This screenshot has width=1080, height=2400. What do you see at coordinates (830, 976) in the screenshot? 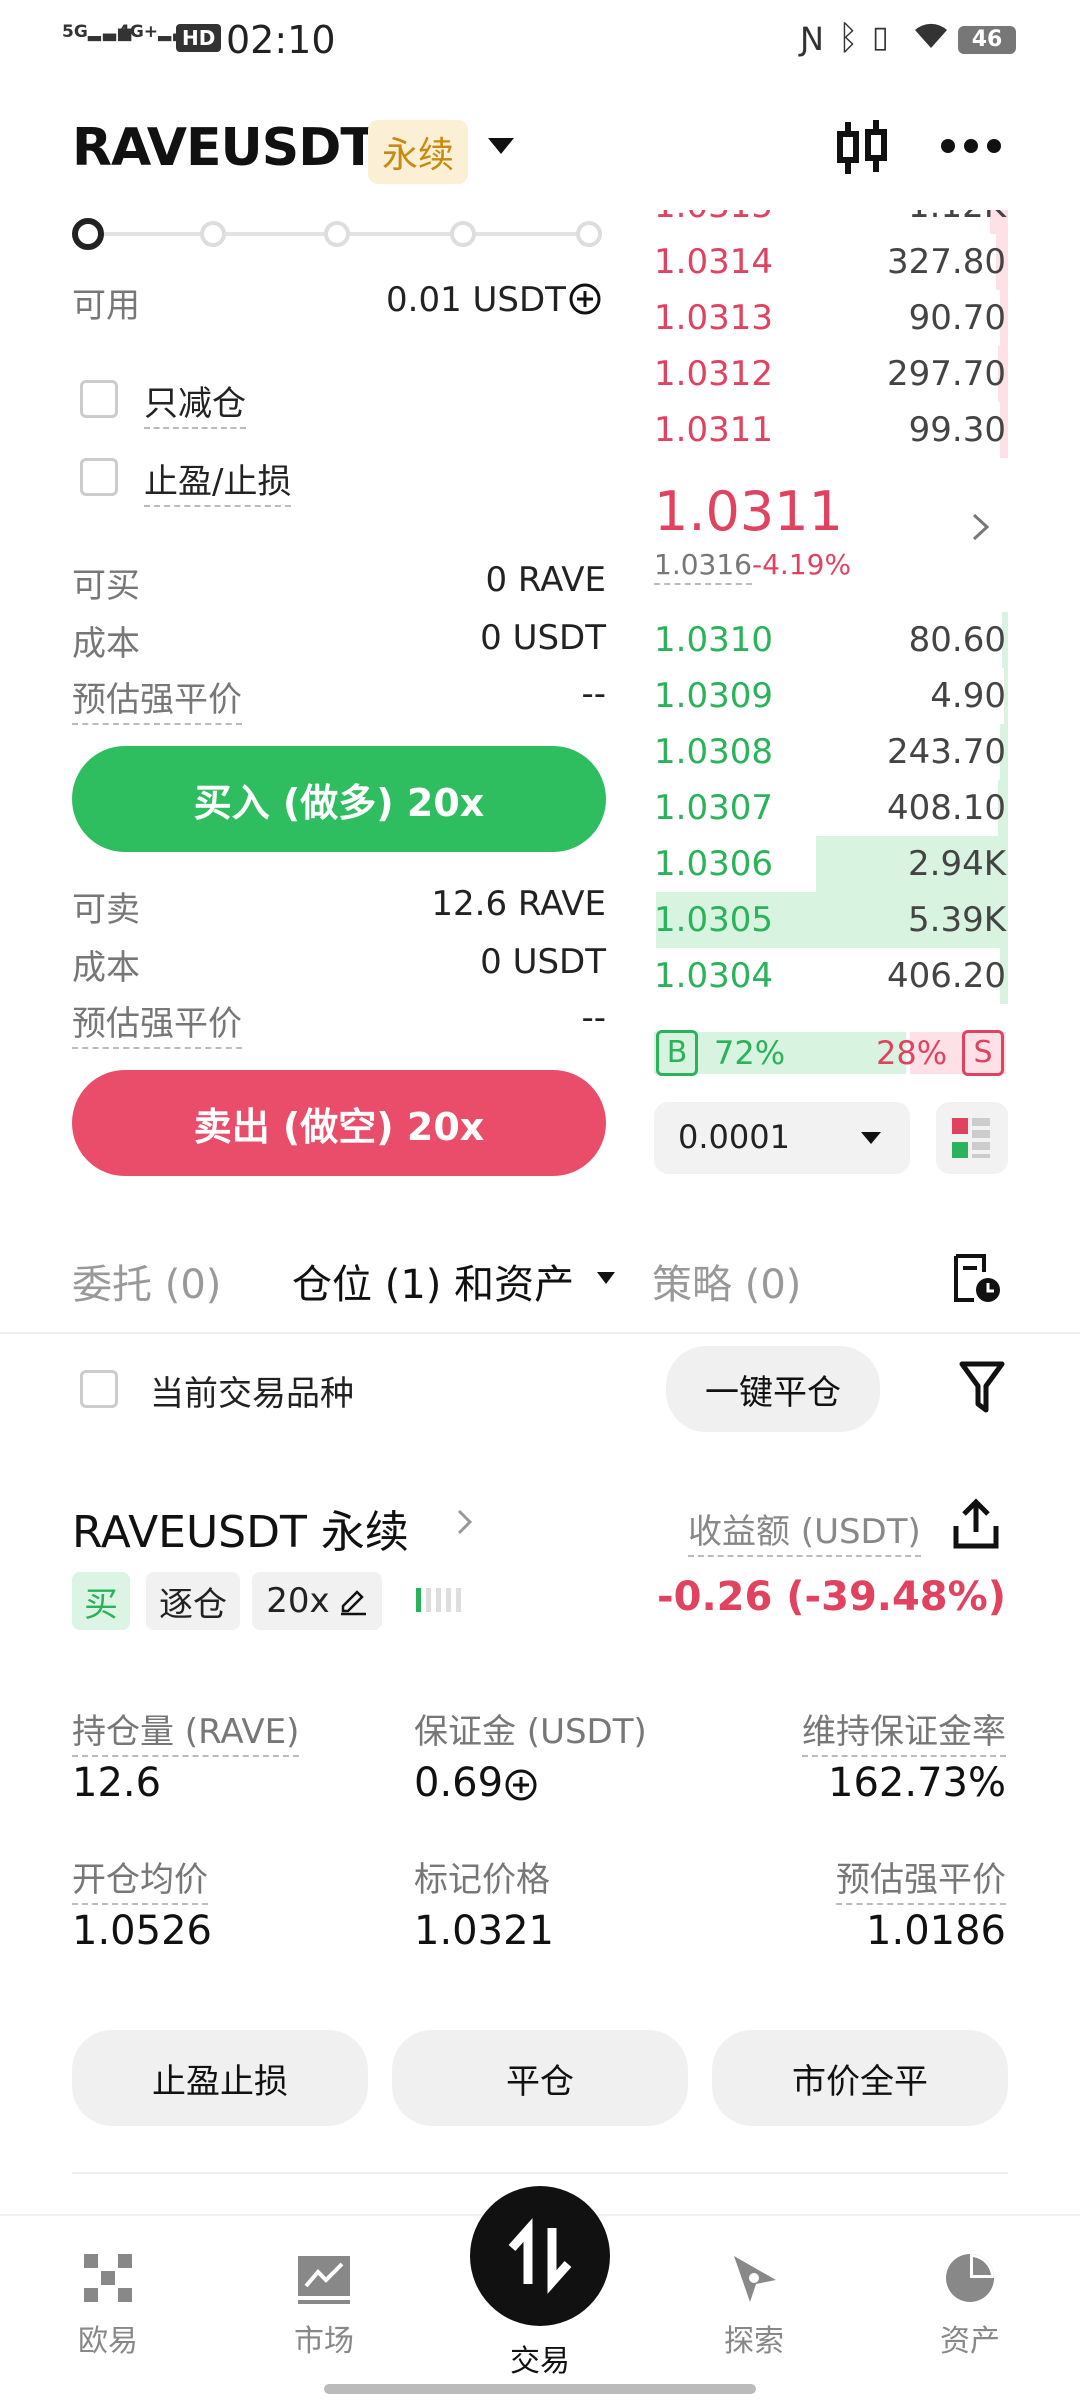
I see `bid-row: 1.0304 406.20` at bounding box center [830, 976].